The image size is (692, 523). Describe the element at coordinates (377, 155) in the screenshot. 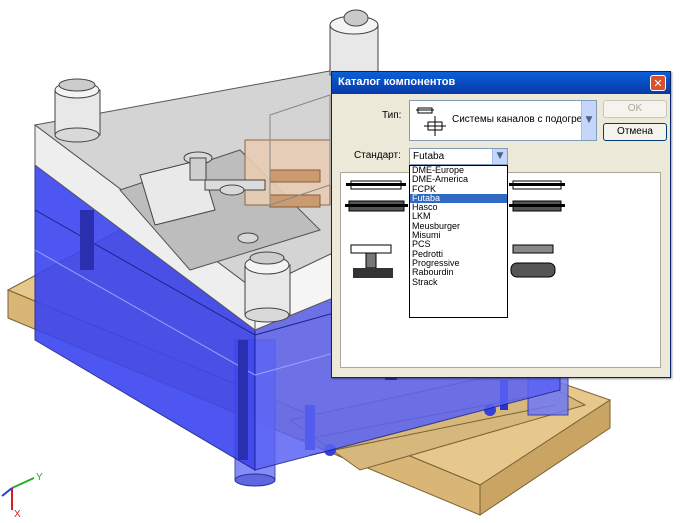

I see `standard-label: Стандарт:` at that location.